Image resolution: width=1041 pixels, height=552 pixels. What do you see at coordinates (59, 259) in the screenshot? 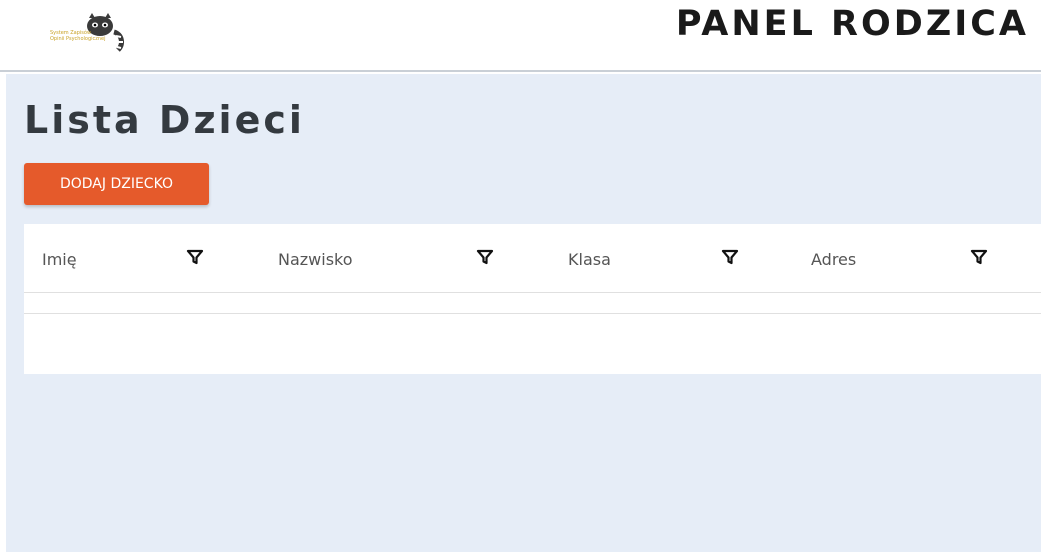
I see `column-label: Imię` at bounding box center [59, 259].